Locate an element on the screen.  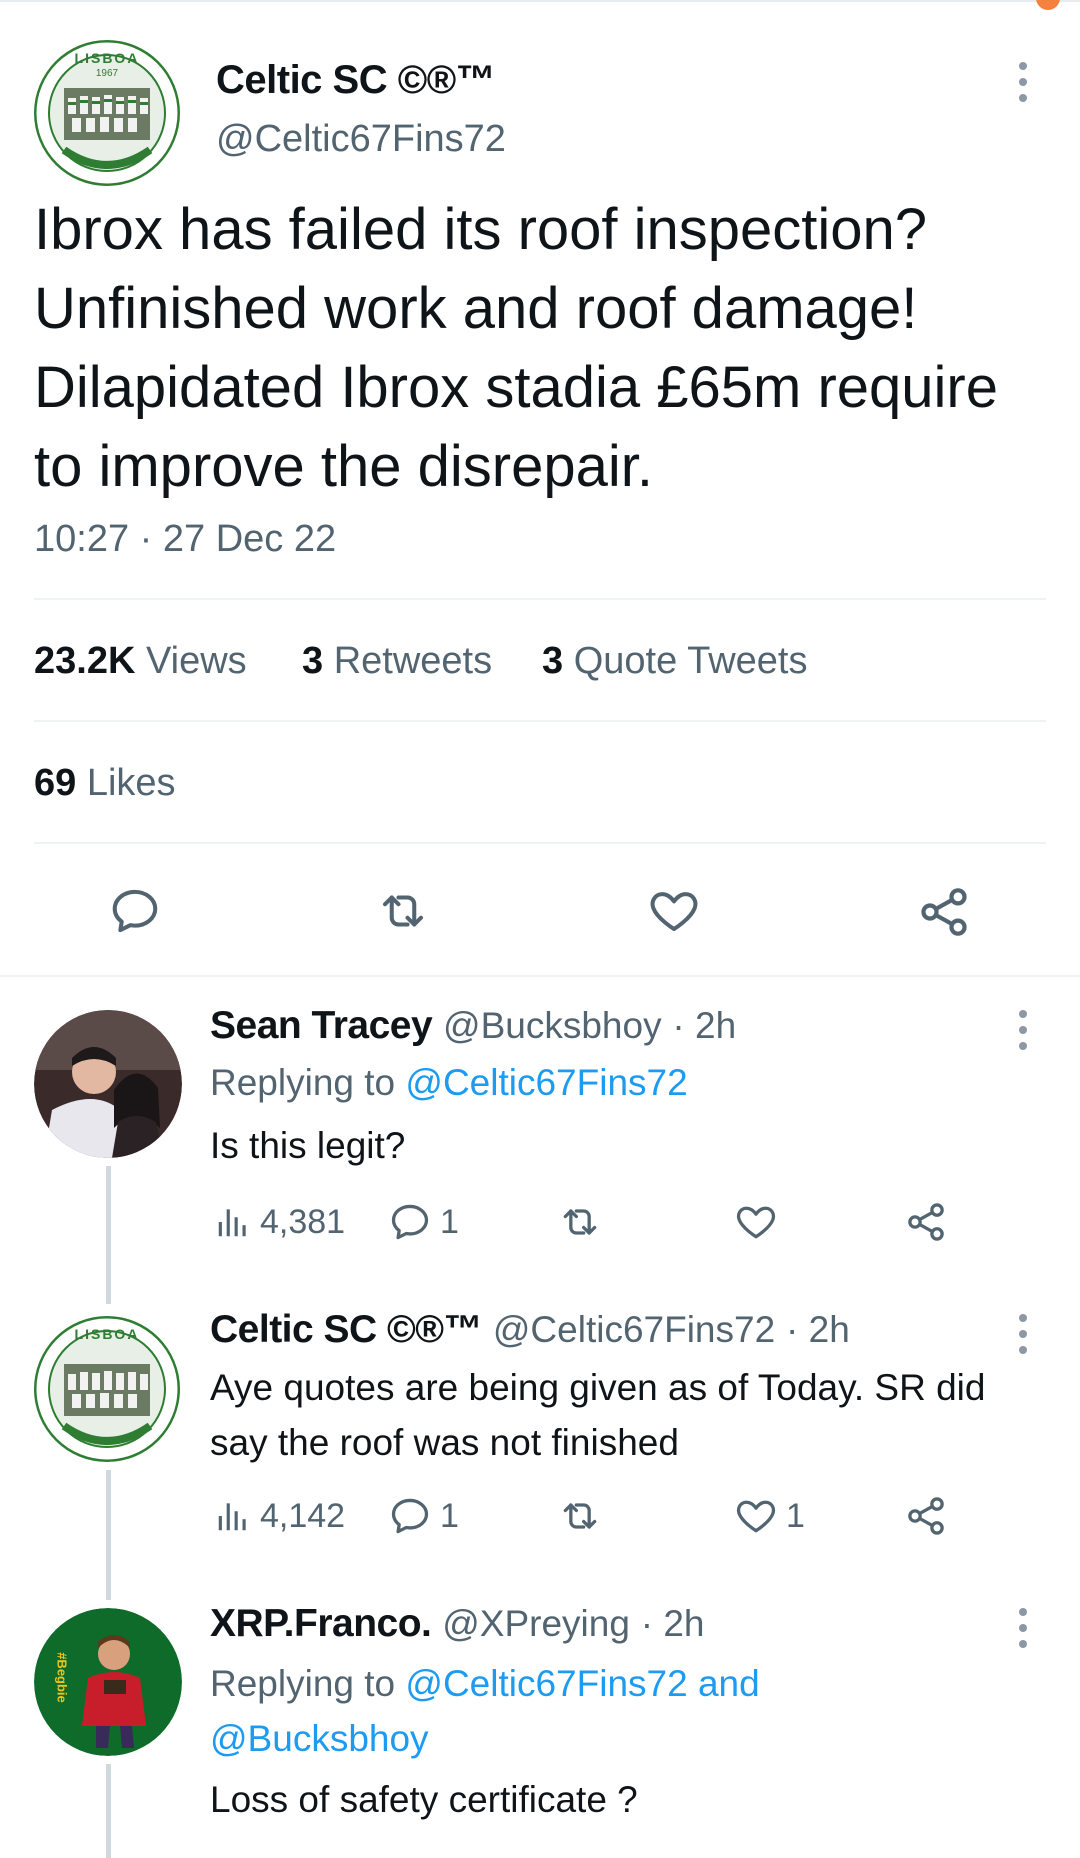
reply3-text: Loss of safety certificate ? is located at coordinates (424, 1799).